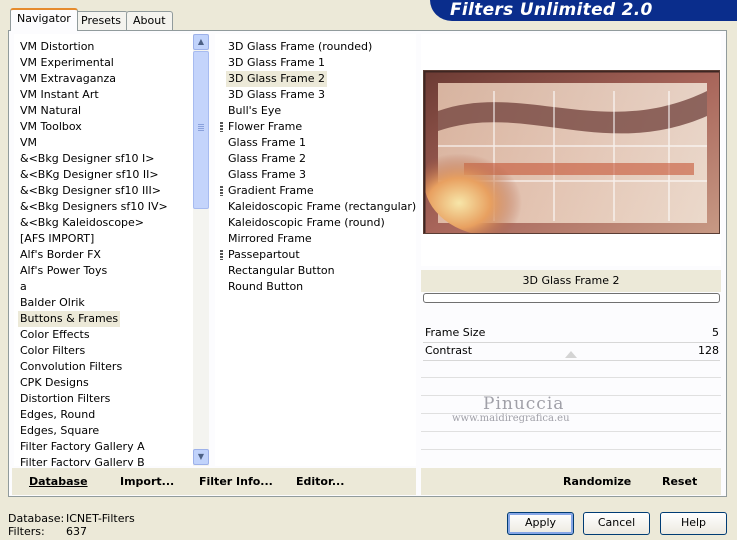 The height and width of the screenshot is (540, 737). Describe the element at coordinates (571, 354) in the screenshot. I see `contrast-slider-thumb` at that location.